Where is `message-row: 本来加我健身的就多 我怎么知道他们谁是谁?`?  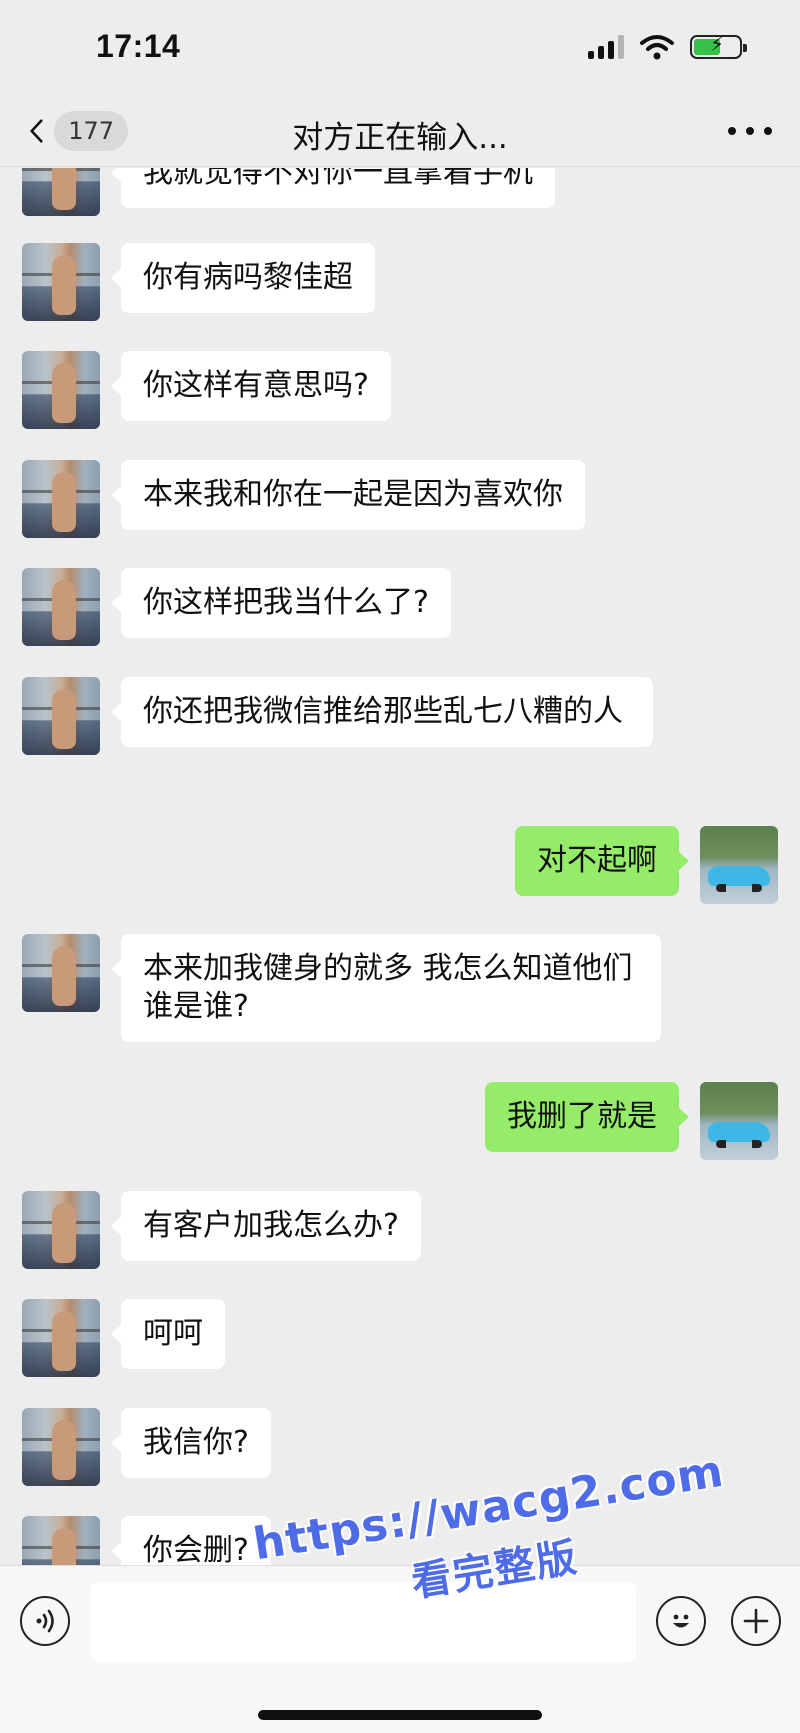
message-row: 本来加我健身的就多 我怎么知道他们谁是谁? is located at coordinates (400, 992).